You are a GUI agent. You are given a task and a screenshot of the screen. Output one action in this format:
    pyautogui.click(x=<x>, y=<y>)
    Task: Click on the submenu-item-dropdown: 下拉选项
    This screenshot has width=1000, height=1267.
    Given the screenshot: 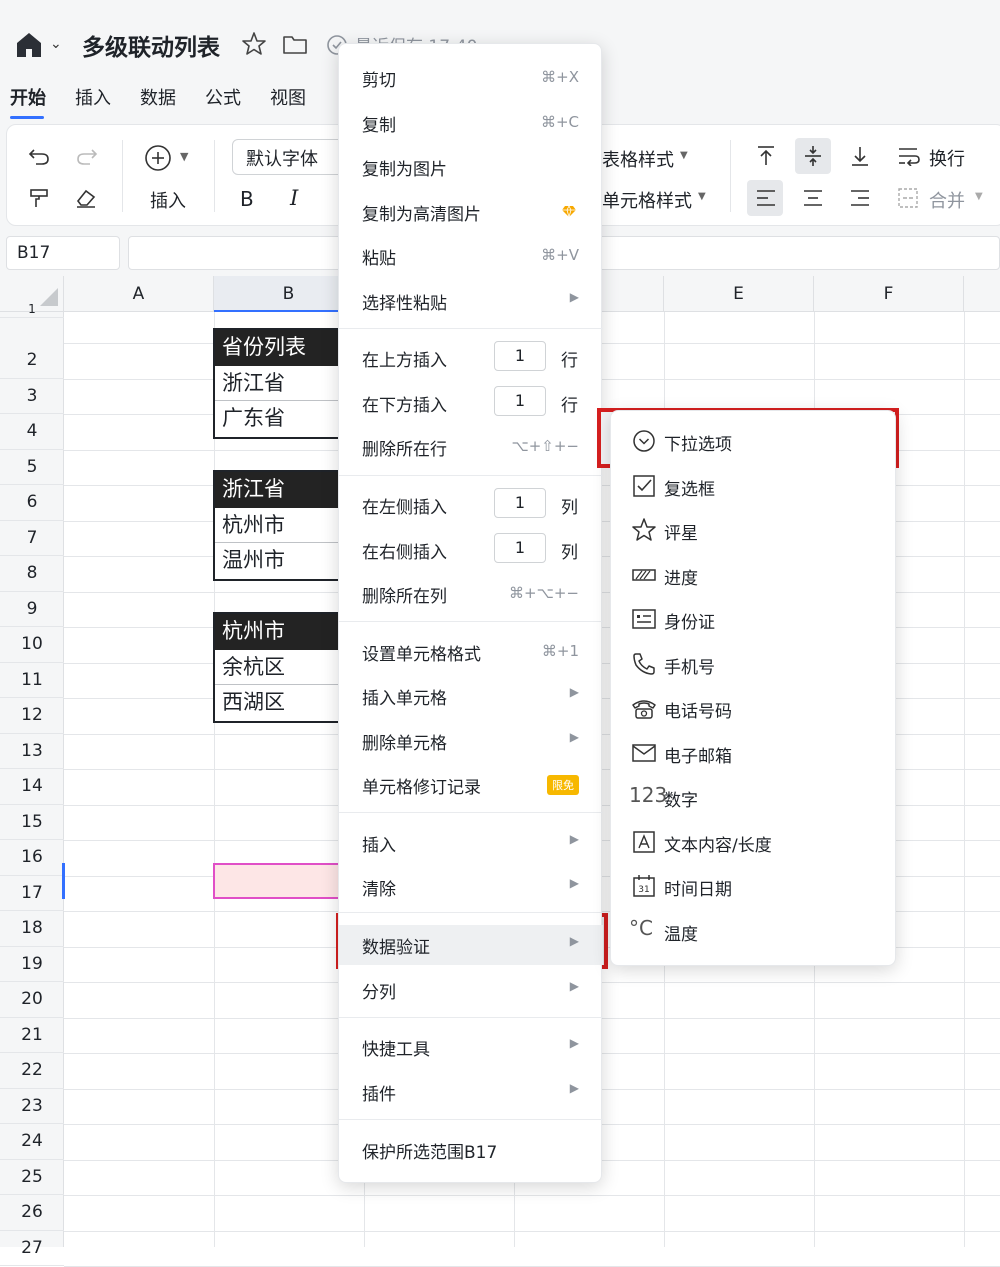 What is the action you would take?
    pyautogui.click(x=754, y=441)
    